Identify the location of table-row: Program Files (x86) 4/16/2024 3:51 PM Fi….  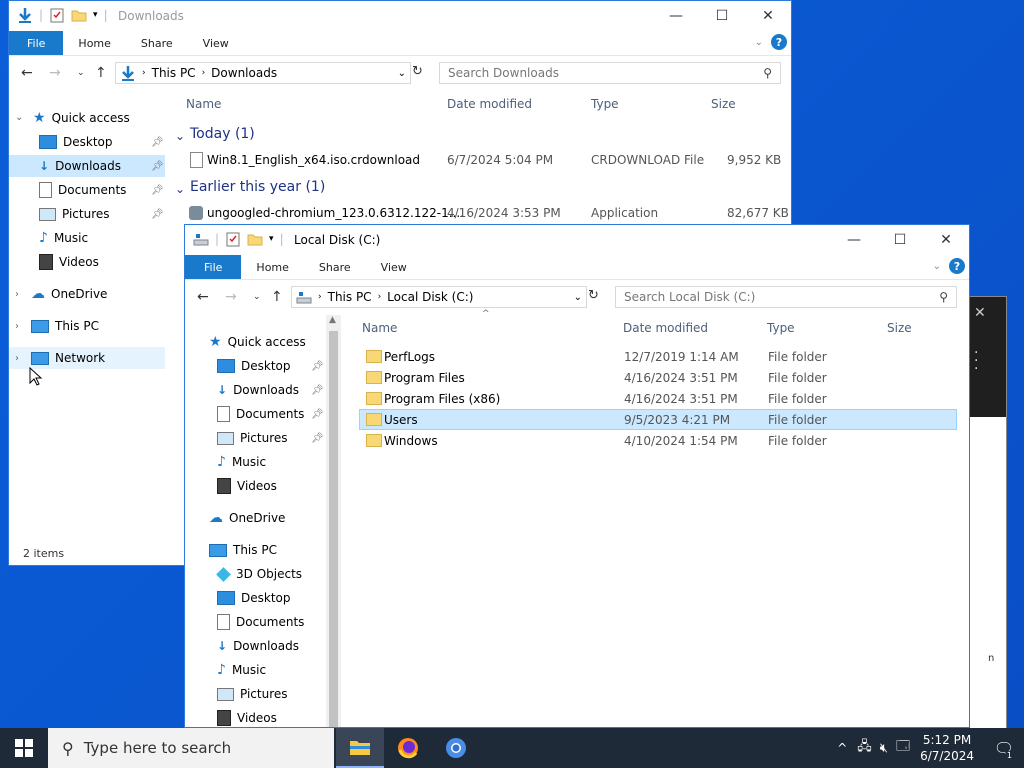
(659, 398).